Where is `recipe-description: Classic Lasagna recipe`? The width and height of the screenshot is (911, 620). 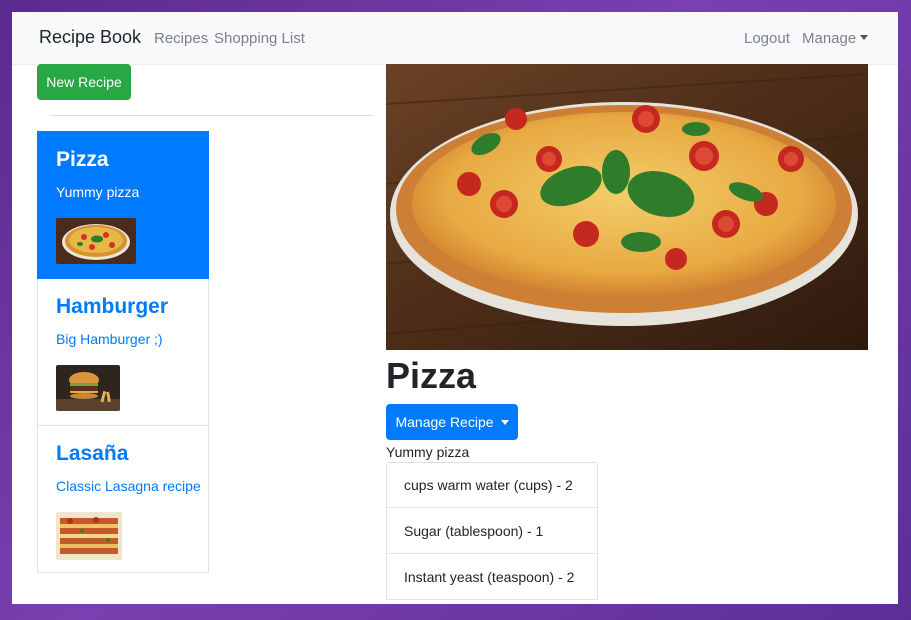 recipe-description: Classic Lasagna recipe is located at coordinates (128, 486).